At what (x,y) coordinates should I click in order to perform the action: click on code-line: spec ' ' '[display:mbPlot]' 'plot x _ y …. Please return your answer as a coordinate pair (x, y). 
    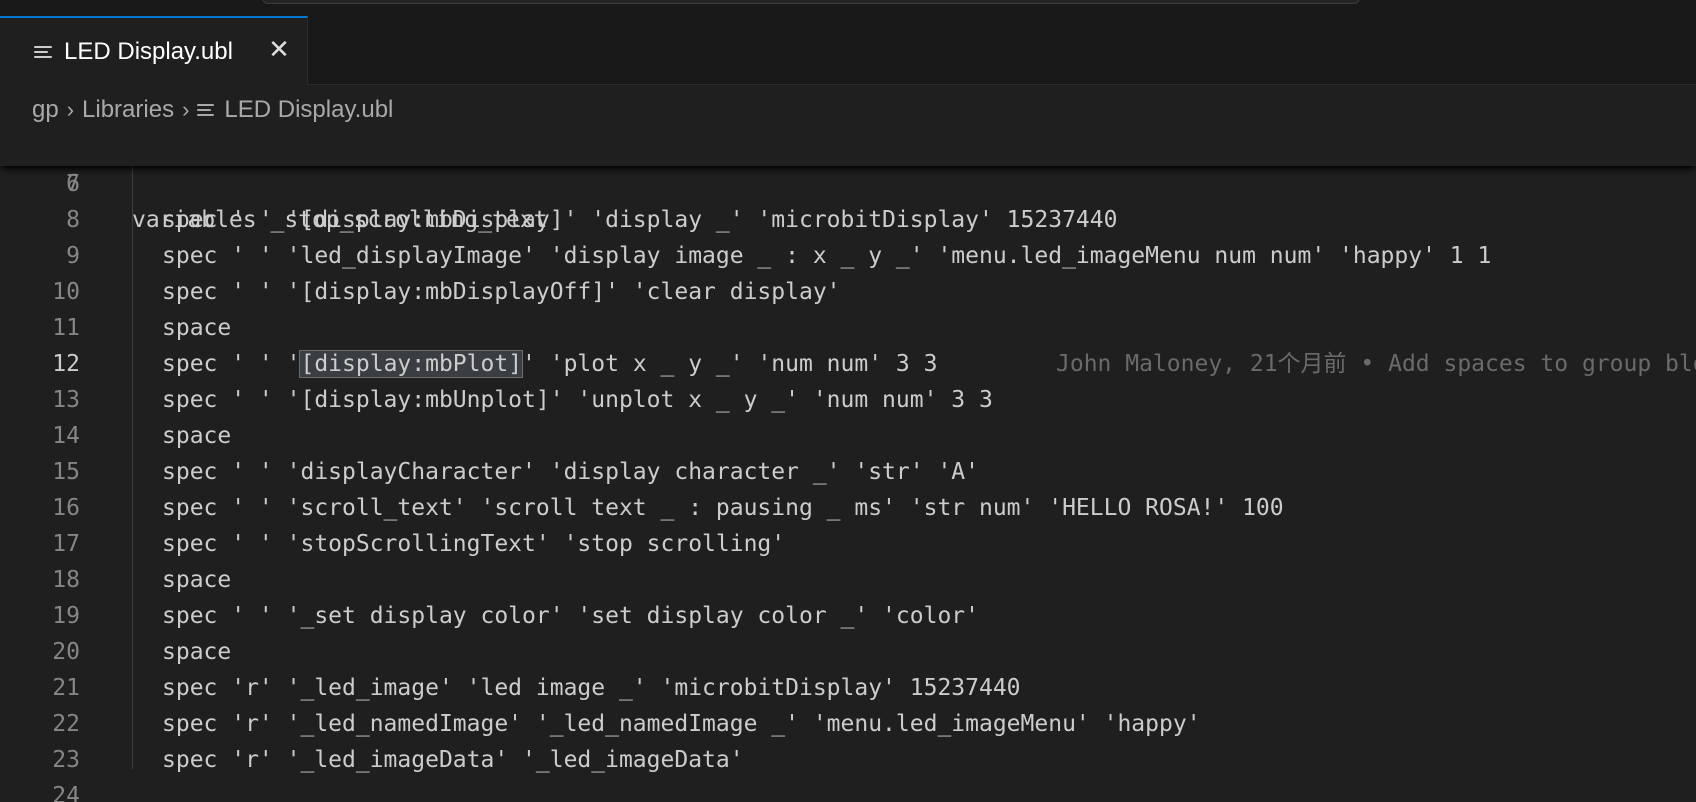
    Looking at the image, I should click on (549, 364).